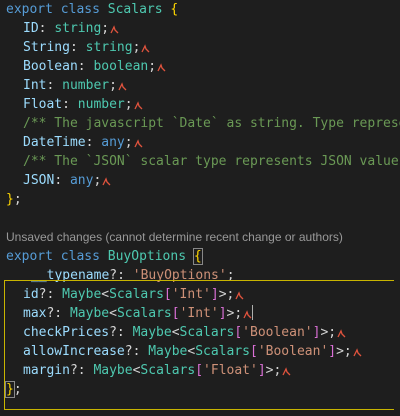 This screenshot has width=400, height=416. Describe the element at coordinates (200, 218) in the screenshot. I see `code-line-blank` at that location.